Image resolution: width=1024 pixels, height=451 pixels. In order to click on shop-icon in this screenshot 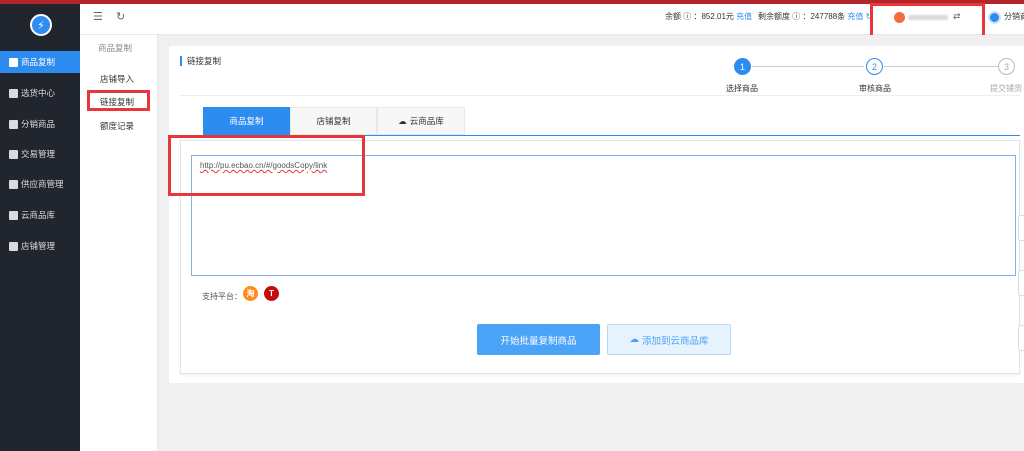, I will do `click(13, 93)`.